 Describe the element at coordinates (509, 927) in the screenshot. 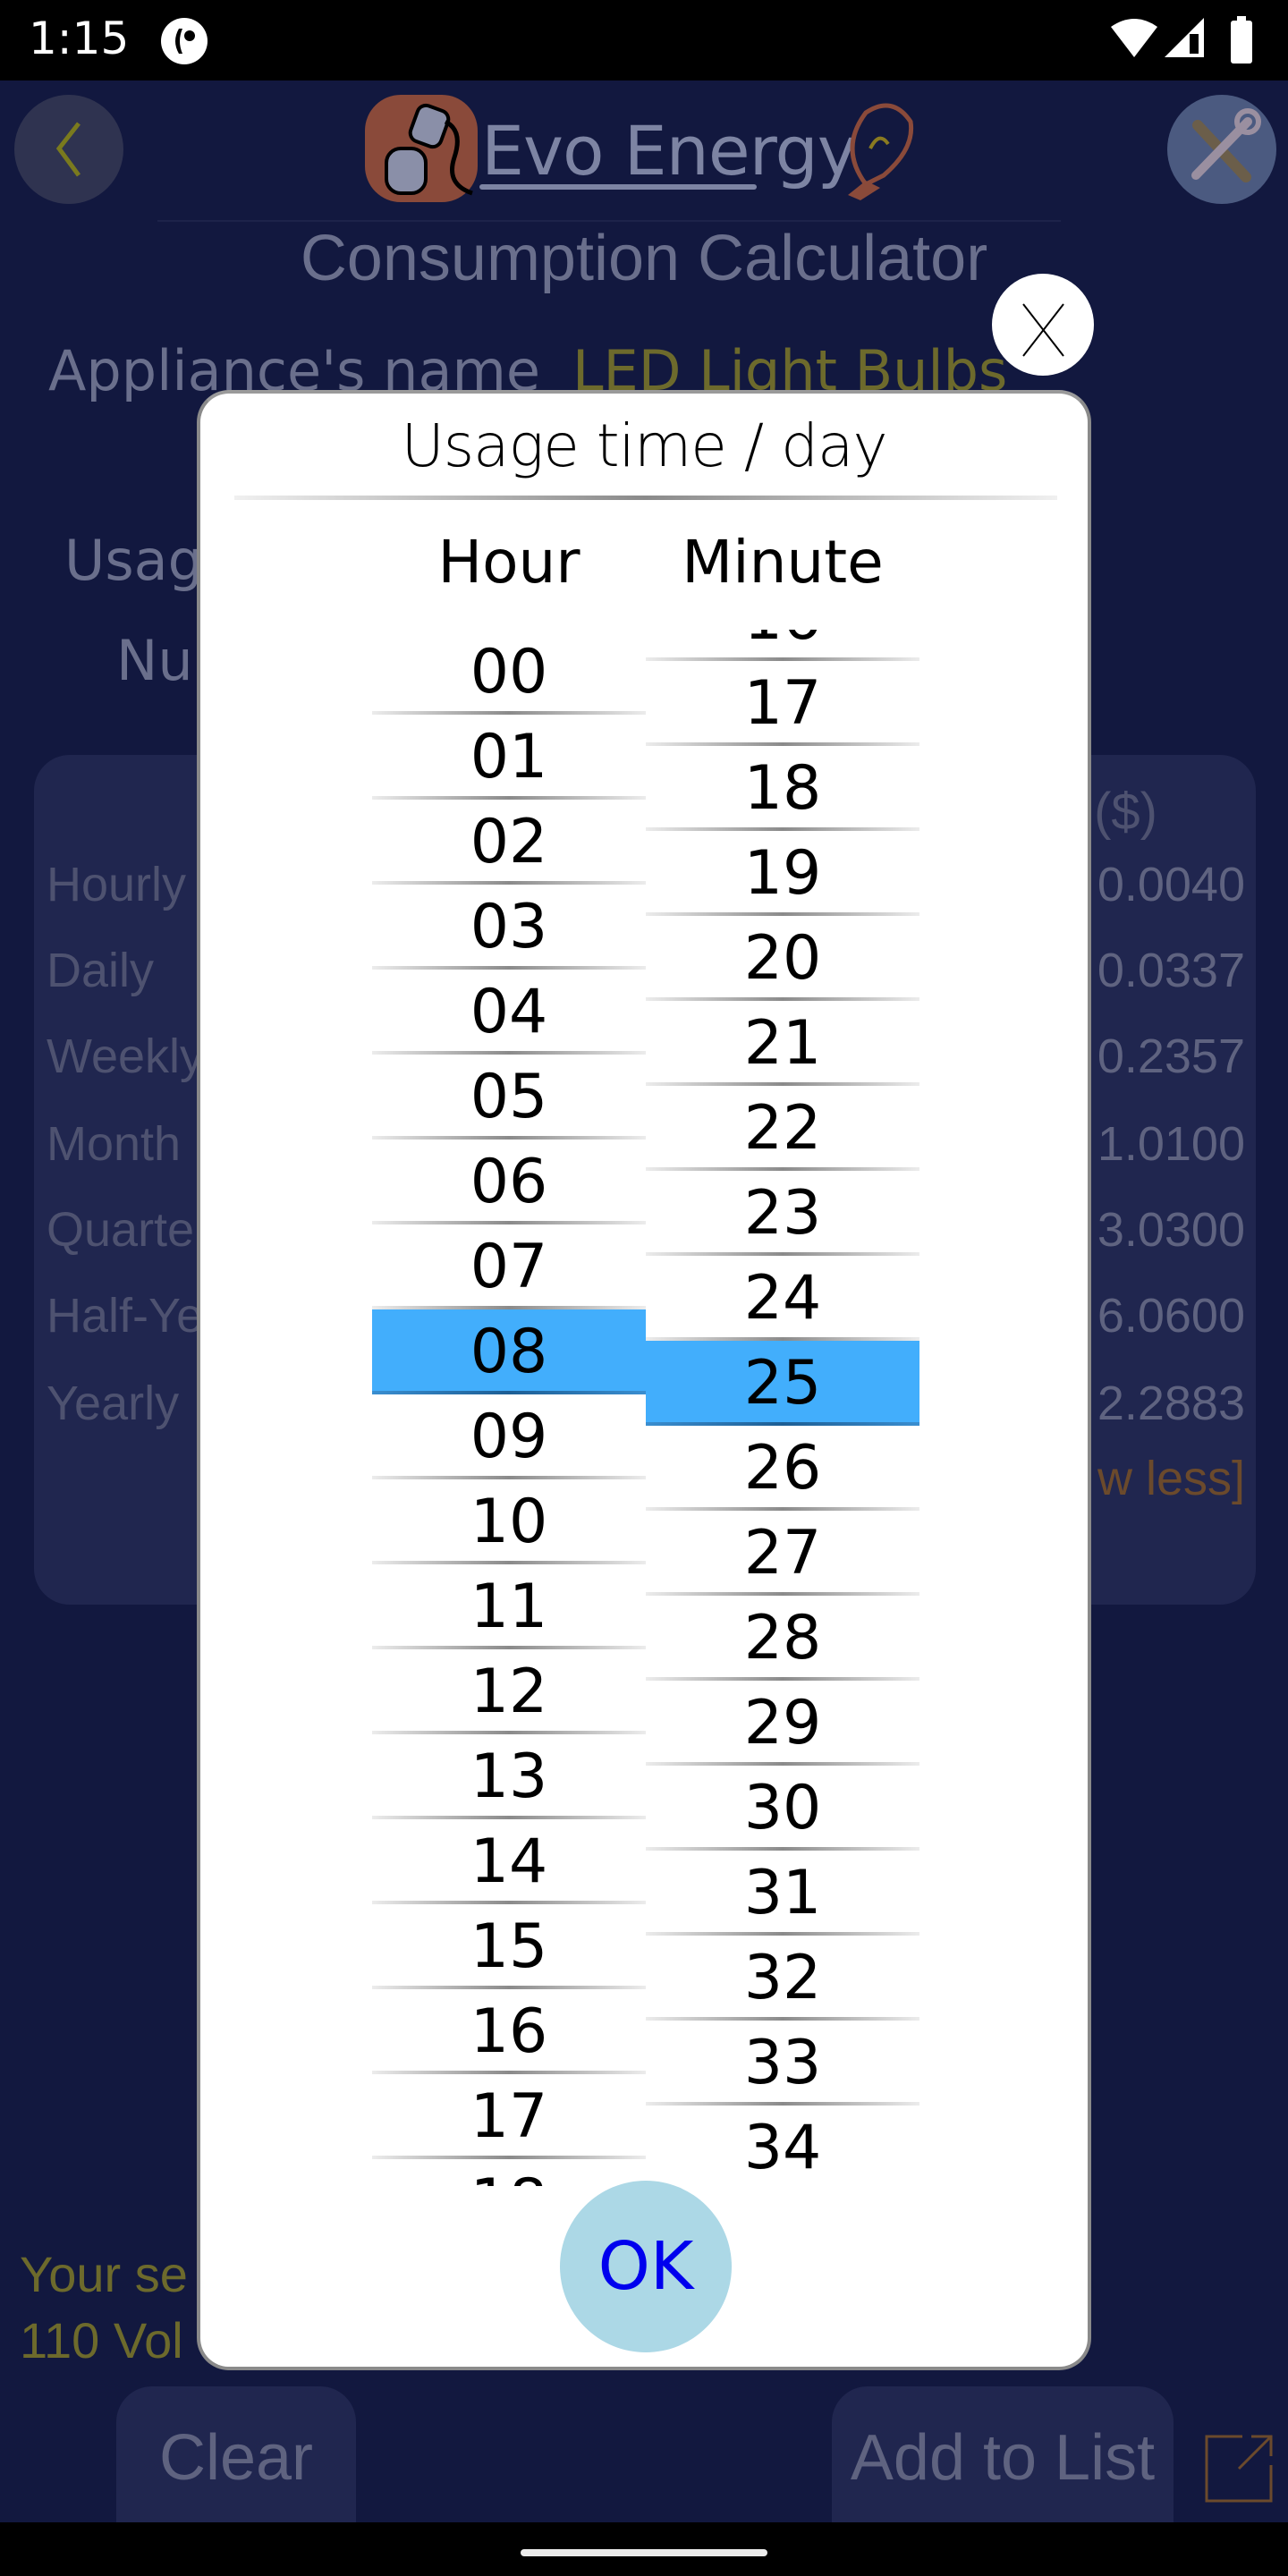

I see `hour-option: 03` at that location.